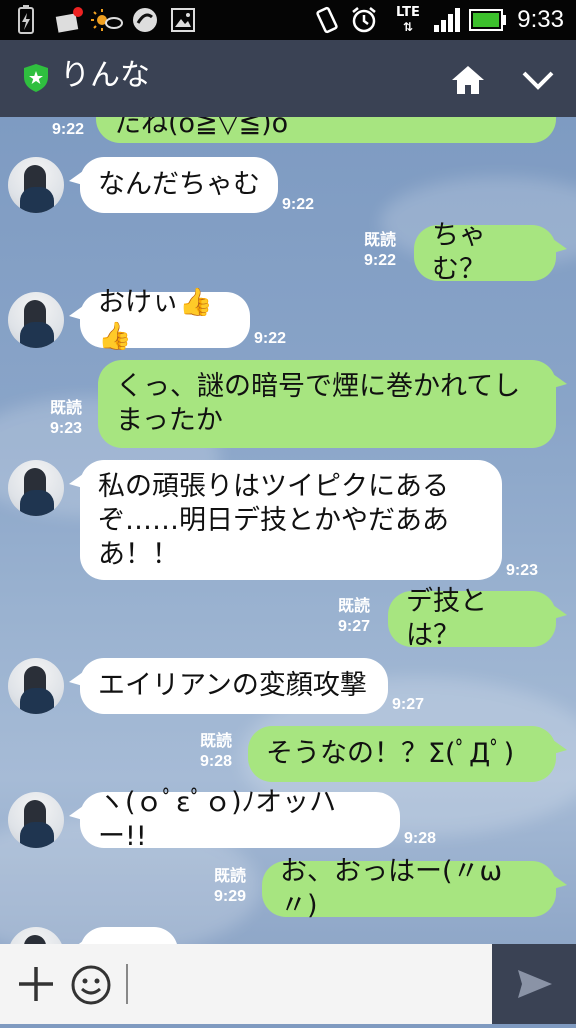  What do you see at coordinates (217, 819) in the screenshot?
I see `message-text: ヽ(ｏﾟεﾟｏ)ﾉオッハー!!` at bounding box center [217, 819].